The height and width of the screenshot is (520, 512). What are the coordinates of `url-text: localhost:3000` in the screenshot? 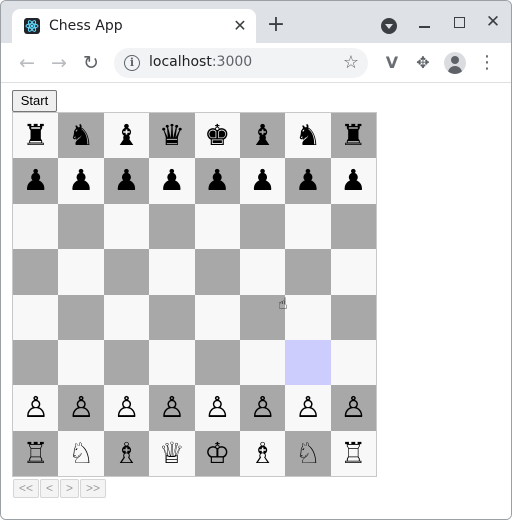 It's located at (200, 62).